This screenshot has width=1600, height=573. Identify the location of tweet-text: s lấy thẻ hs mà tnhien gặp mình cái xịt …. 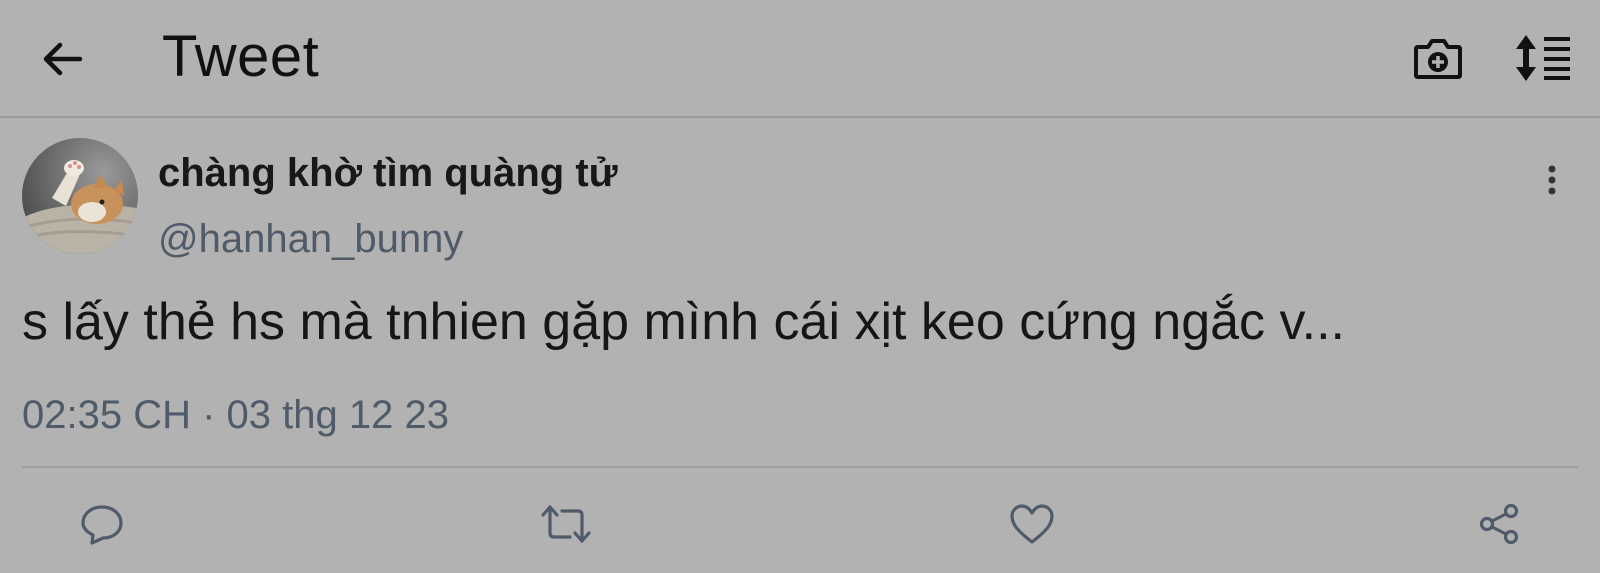
(683, 322).